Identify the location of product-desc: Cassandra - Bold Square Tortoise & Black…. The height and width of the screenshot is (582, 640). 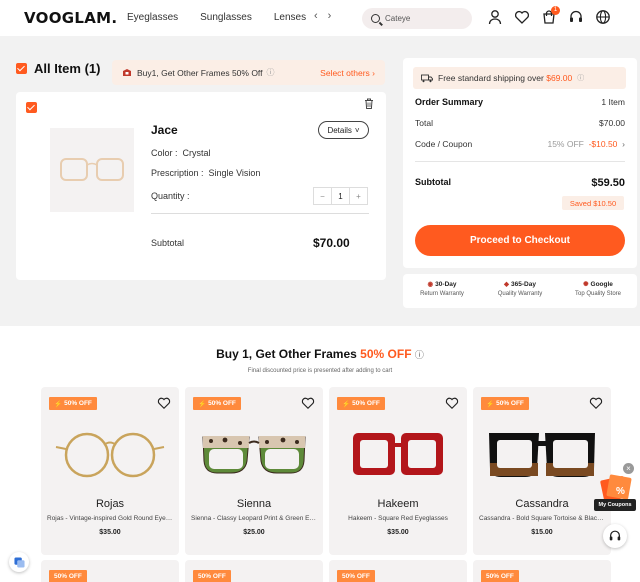
(542, 518).